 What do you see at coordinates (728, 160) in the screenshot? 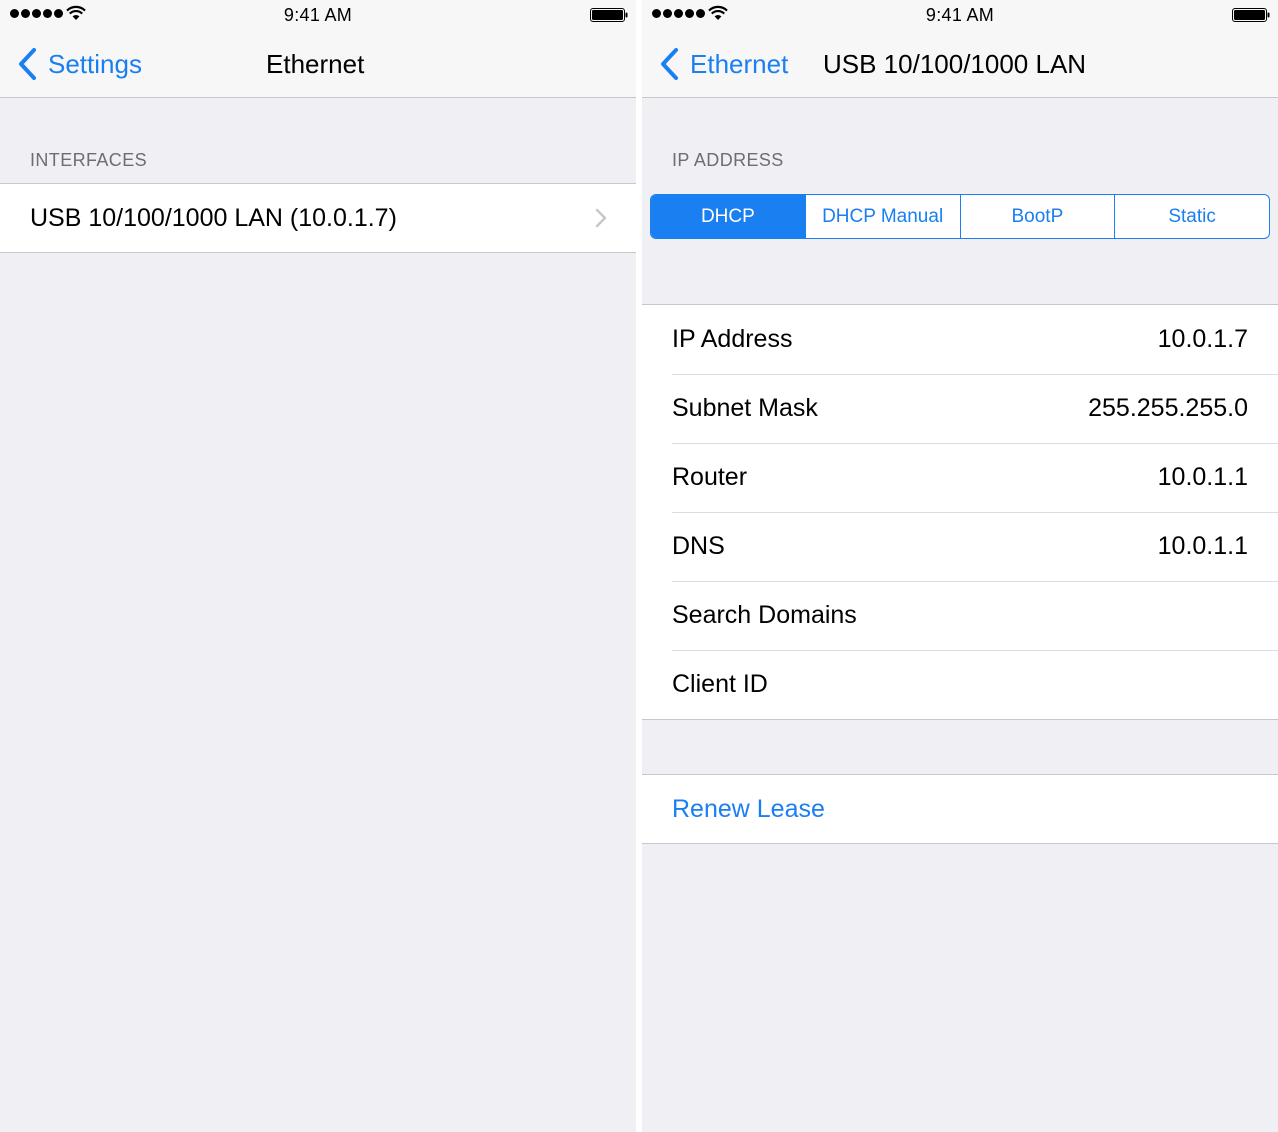
I see `section-header-ip-address: IP ADDRESS` at bounding box center [728, 160].